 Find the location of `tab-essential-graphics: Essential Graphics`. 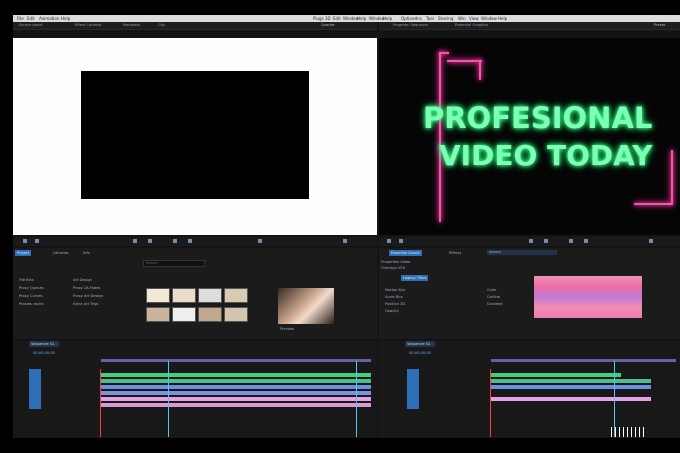

tab-essential-graphics: Essential Graphics is located at coordinates (471, 25).